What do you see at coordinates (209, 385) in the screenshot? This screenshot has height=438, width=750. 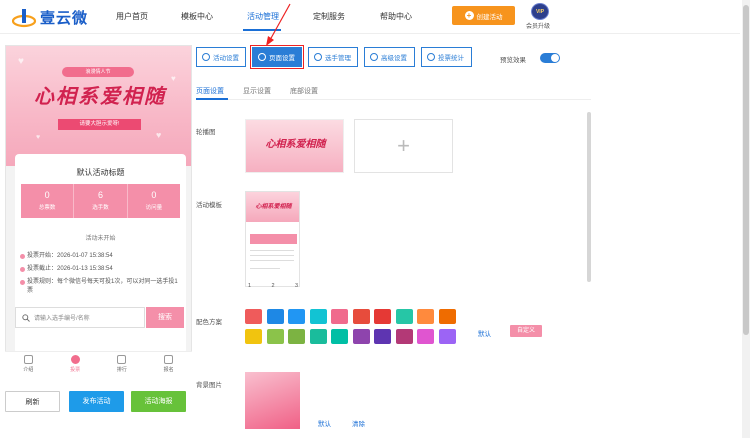 I see `background-image-label: 背景图片` at bounding box center [209, 385].